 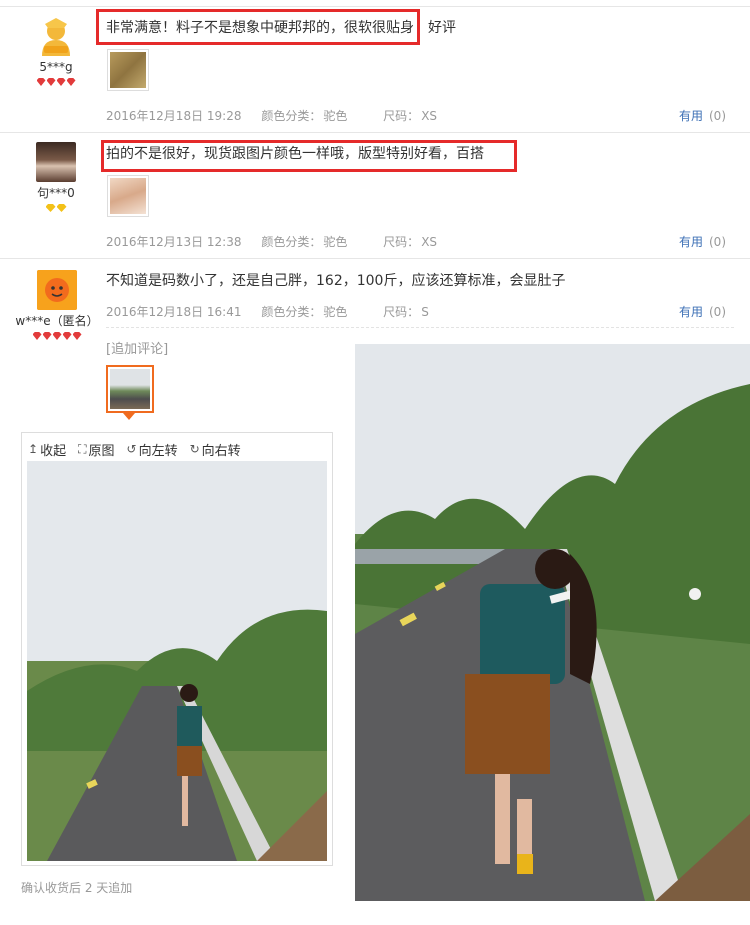 What do you see at coordinates (129, 416) in the screenshot?
I see `selected-indicator-icon` at bounding box center [129, 416].